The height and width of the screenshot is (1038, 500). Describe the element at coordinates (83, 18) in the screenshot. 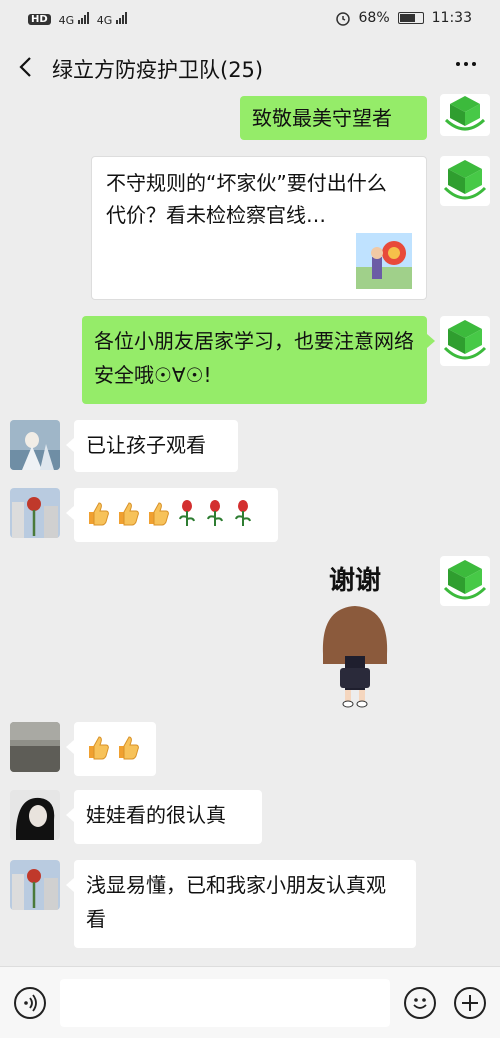

I see `signal-icon` at that location.